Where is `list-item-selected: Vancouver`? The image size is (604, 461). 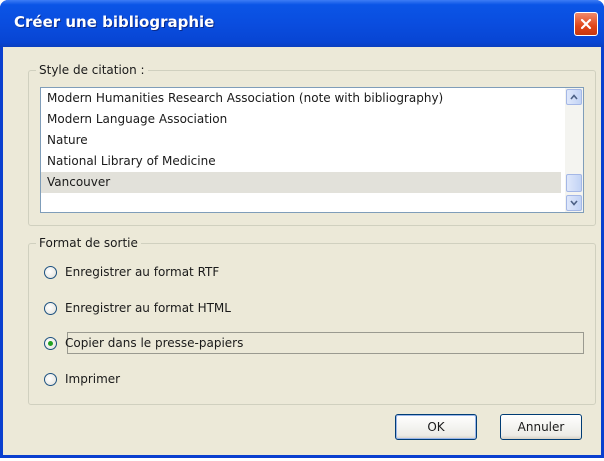
list-item-selected: Vancouver is located at coordinates (301, 182).